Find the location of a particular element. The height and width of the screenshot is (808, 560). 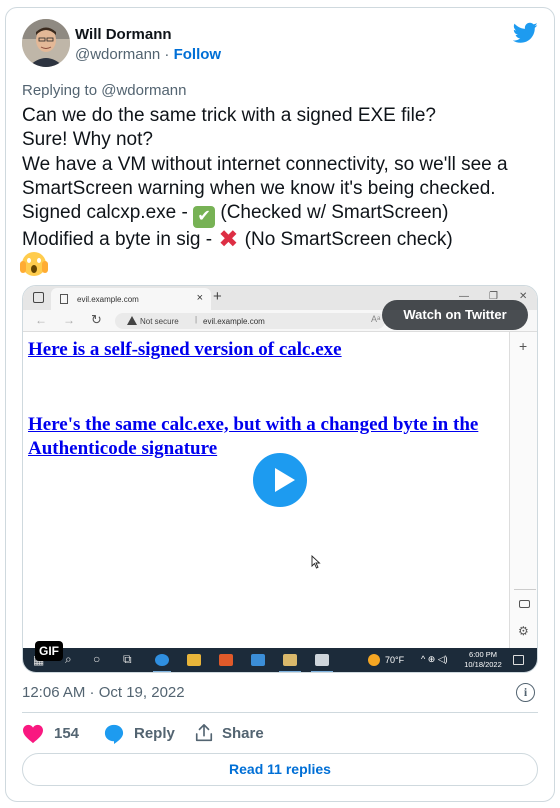

active-app-indicator is located at coordinates (162, 671).